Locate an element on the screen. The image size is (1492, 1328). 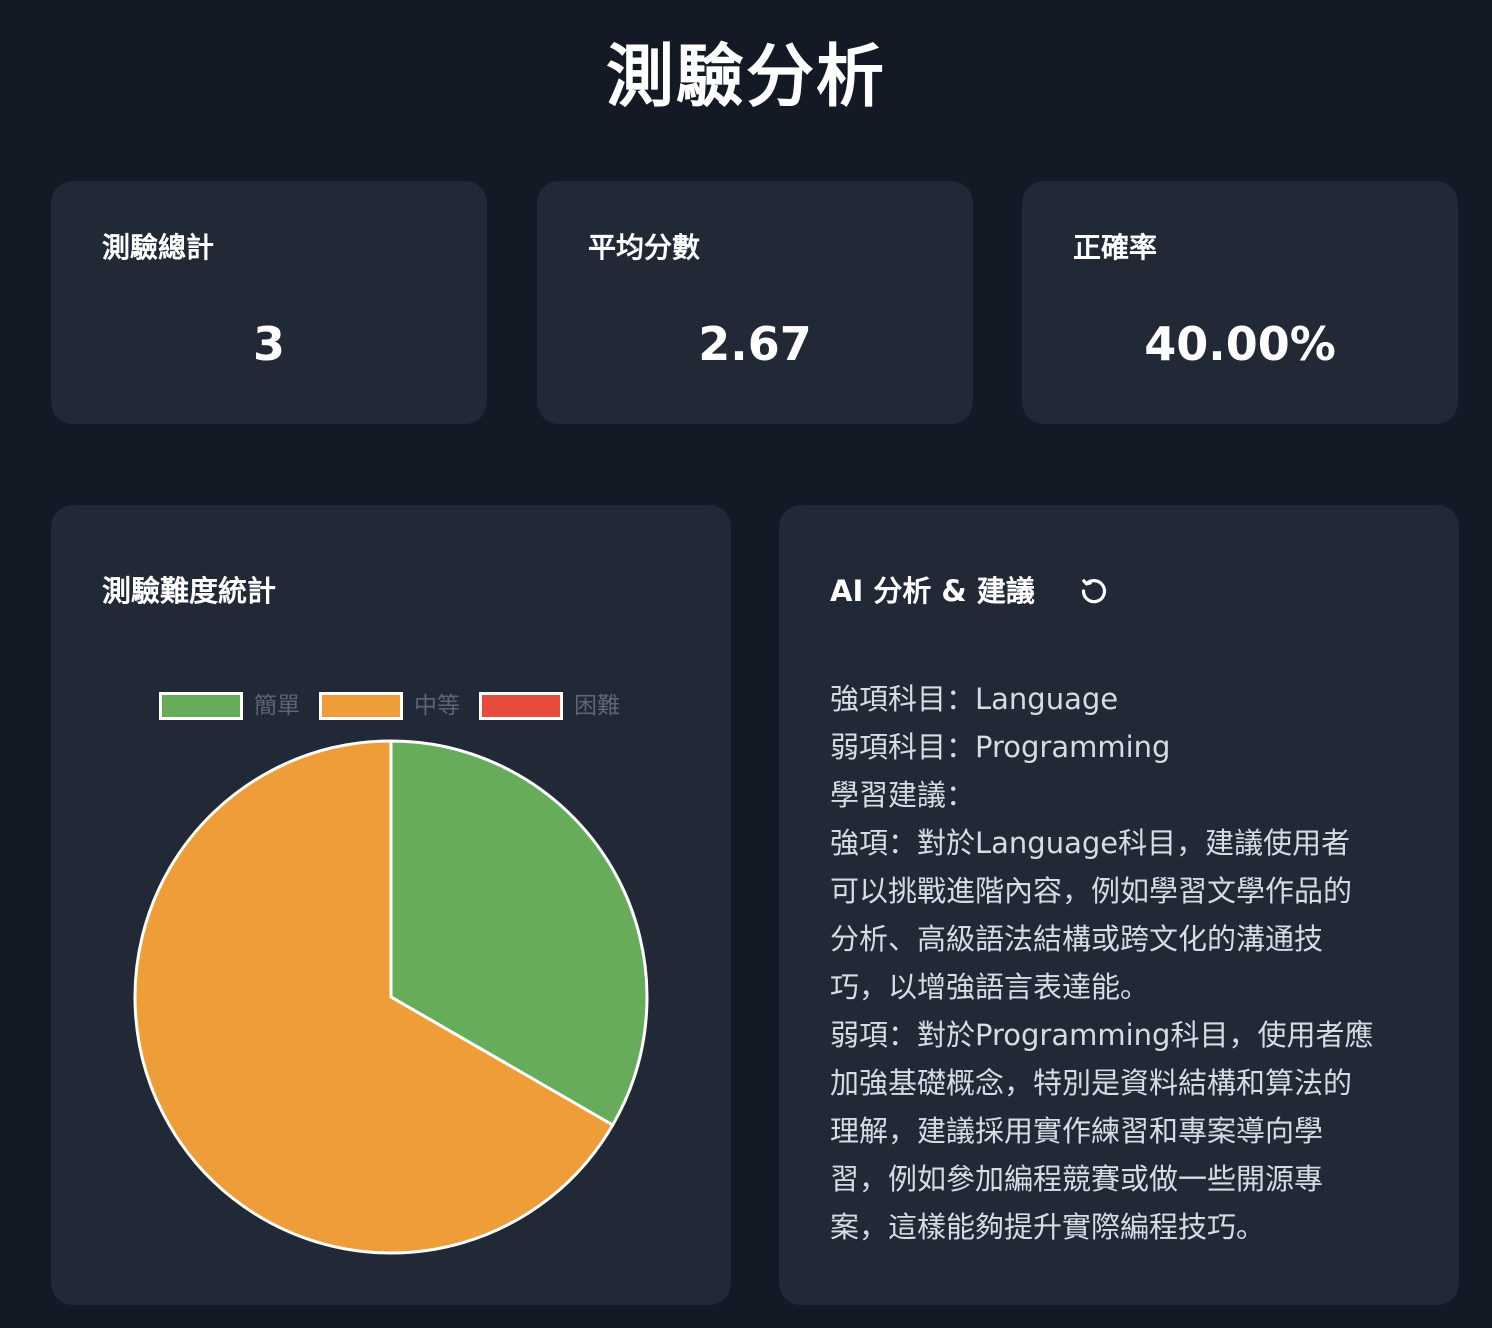
legend-item-medium: 中等 is located at coordinates (389, 706).